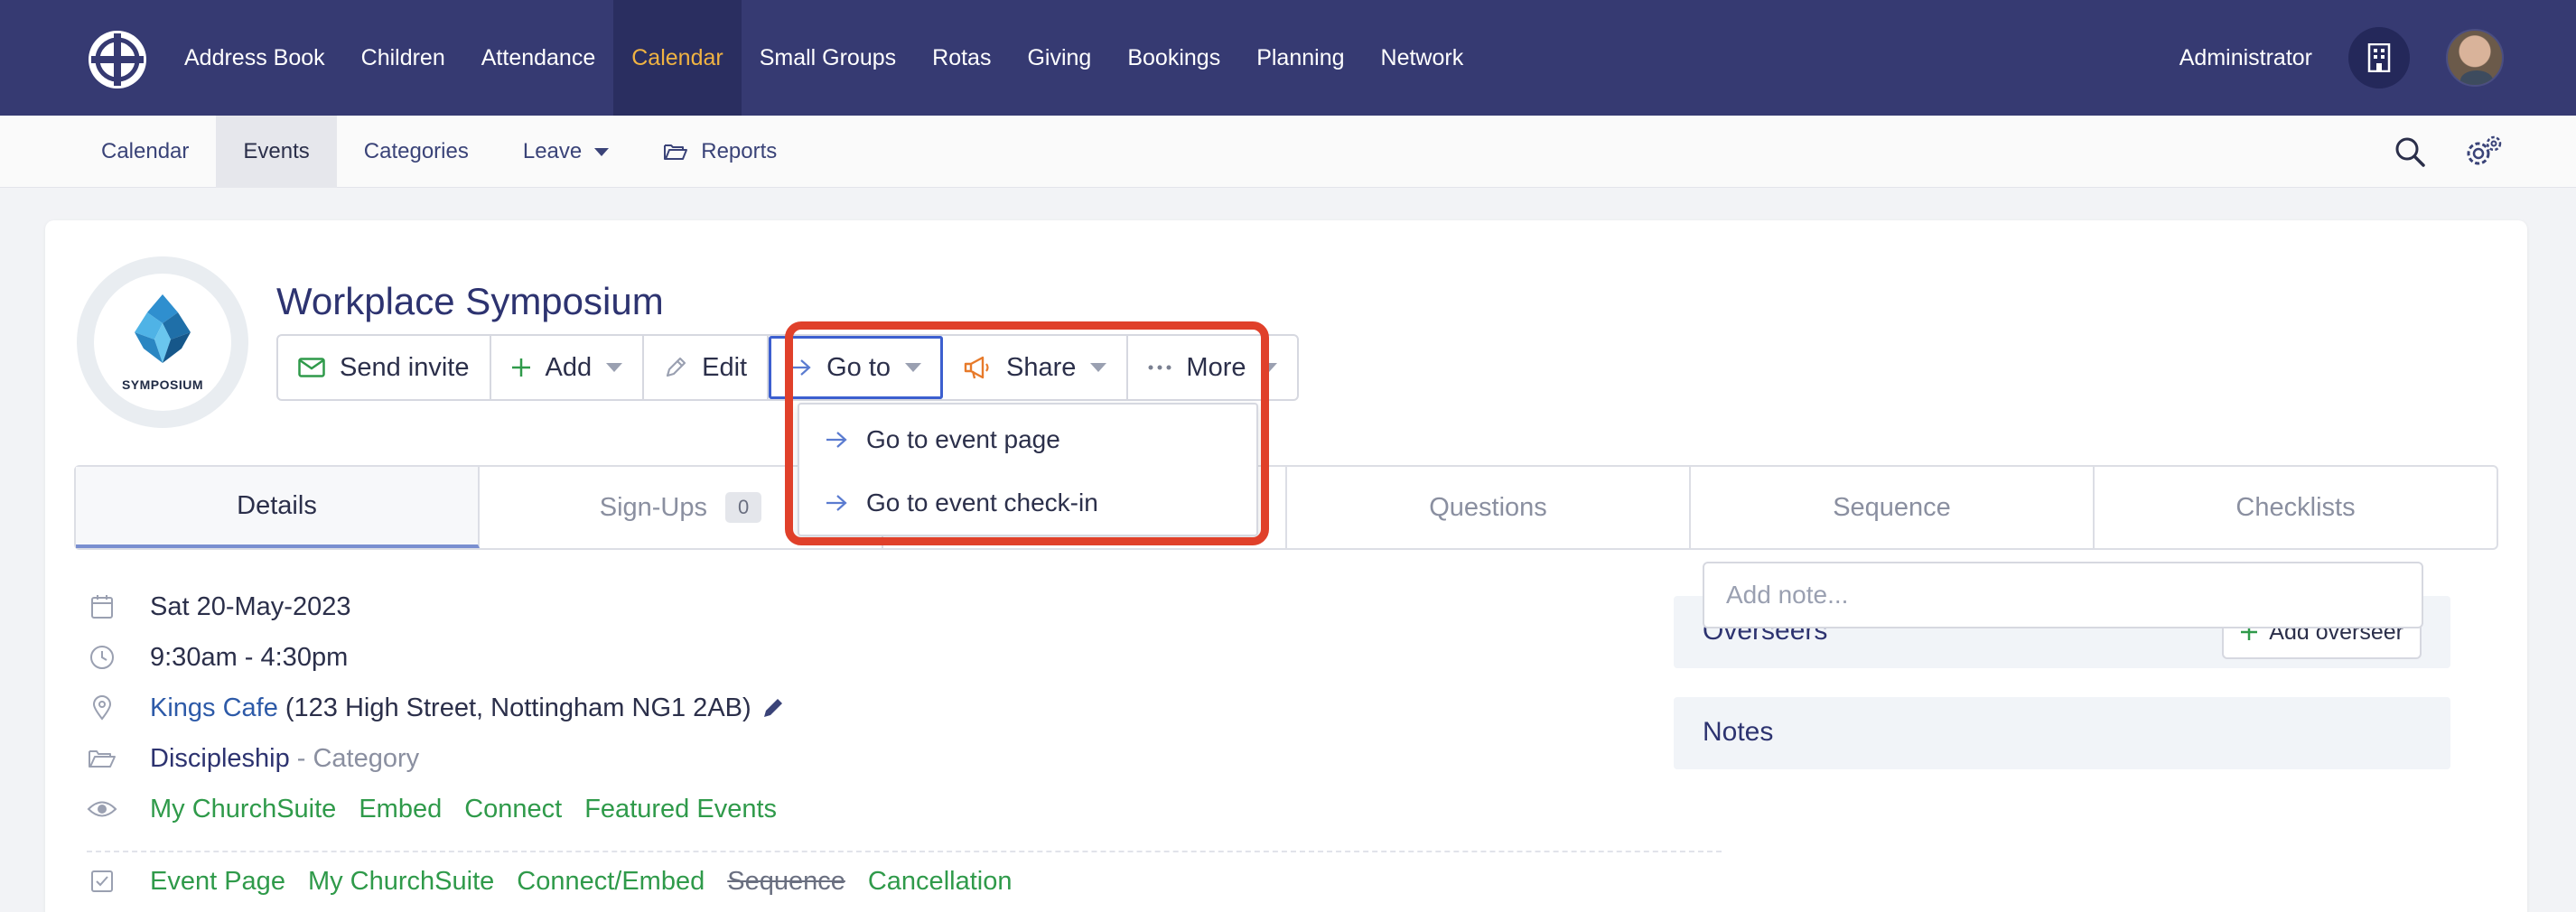 This screenshot has height=912, width=2576. Describe the element at coordinates (677, 58) in the screenshot. I see `nav-calendar: Calendar` at that location.